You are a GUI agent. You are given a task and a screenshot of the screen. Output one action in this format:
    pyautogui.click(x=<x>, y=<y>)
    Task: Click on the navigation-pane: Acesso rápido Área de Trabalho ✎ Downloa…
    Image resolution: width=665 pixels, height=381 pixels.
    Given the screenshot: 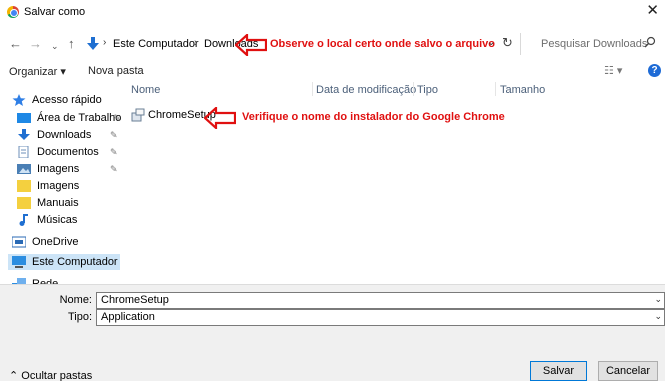 What is the action you would take?
    pyautogui.click(x=62, y=186)
    